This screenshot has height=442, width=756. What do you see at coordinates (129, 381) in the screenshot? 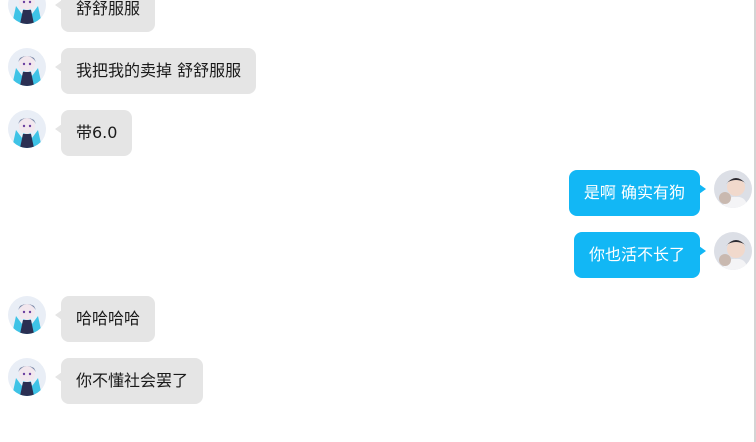
I see `message-bubble: 你不懂社会罢了` at bounding box center [129, 381].